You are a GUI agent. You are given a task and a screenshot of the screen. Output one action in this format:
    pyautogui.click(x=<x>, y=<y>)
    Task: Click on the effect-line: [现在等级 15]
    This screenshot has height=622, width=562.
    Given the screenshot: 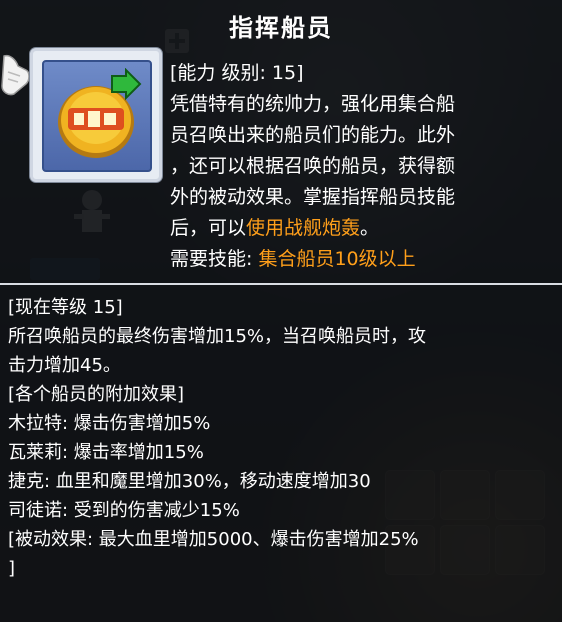 What is the action you would take?
    pyautogui.click(x=65, y=307)
    